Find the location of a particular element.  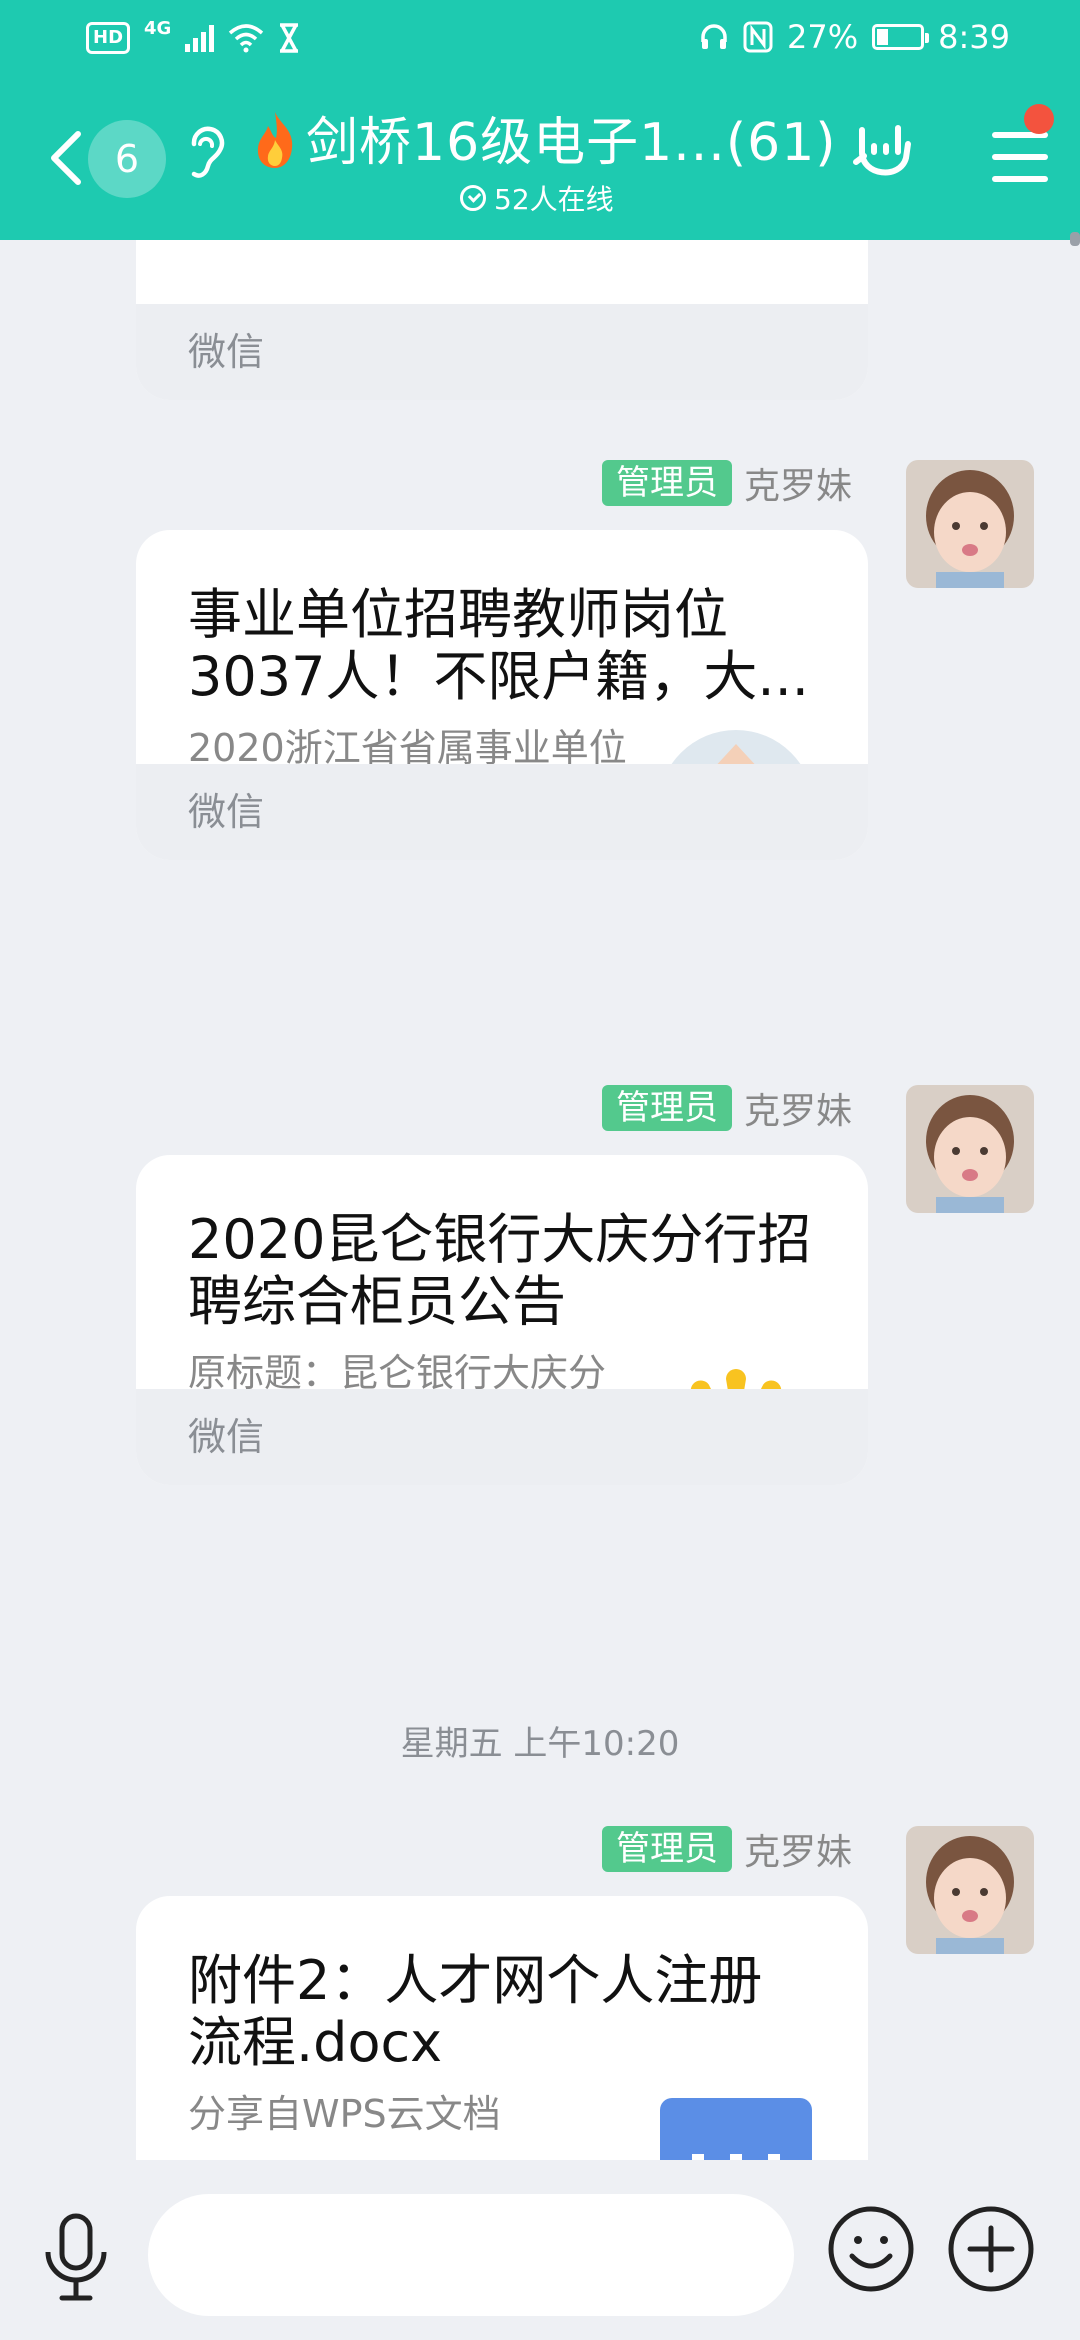

menu-icon is located at coordinates (1020, 158).